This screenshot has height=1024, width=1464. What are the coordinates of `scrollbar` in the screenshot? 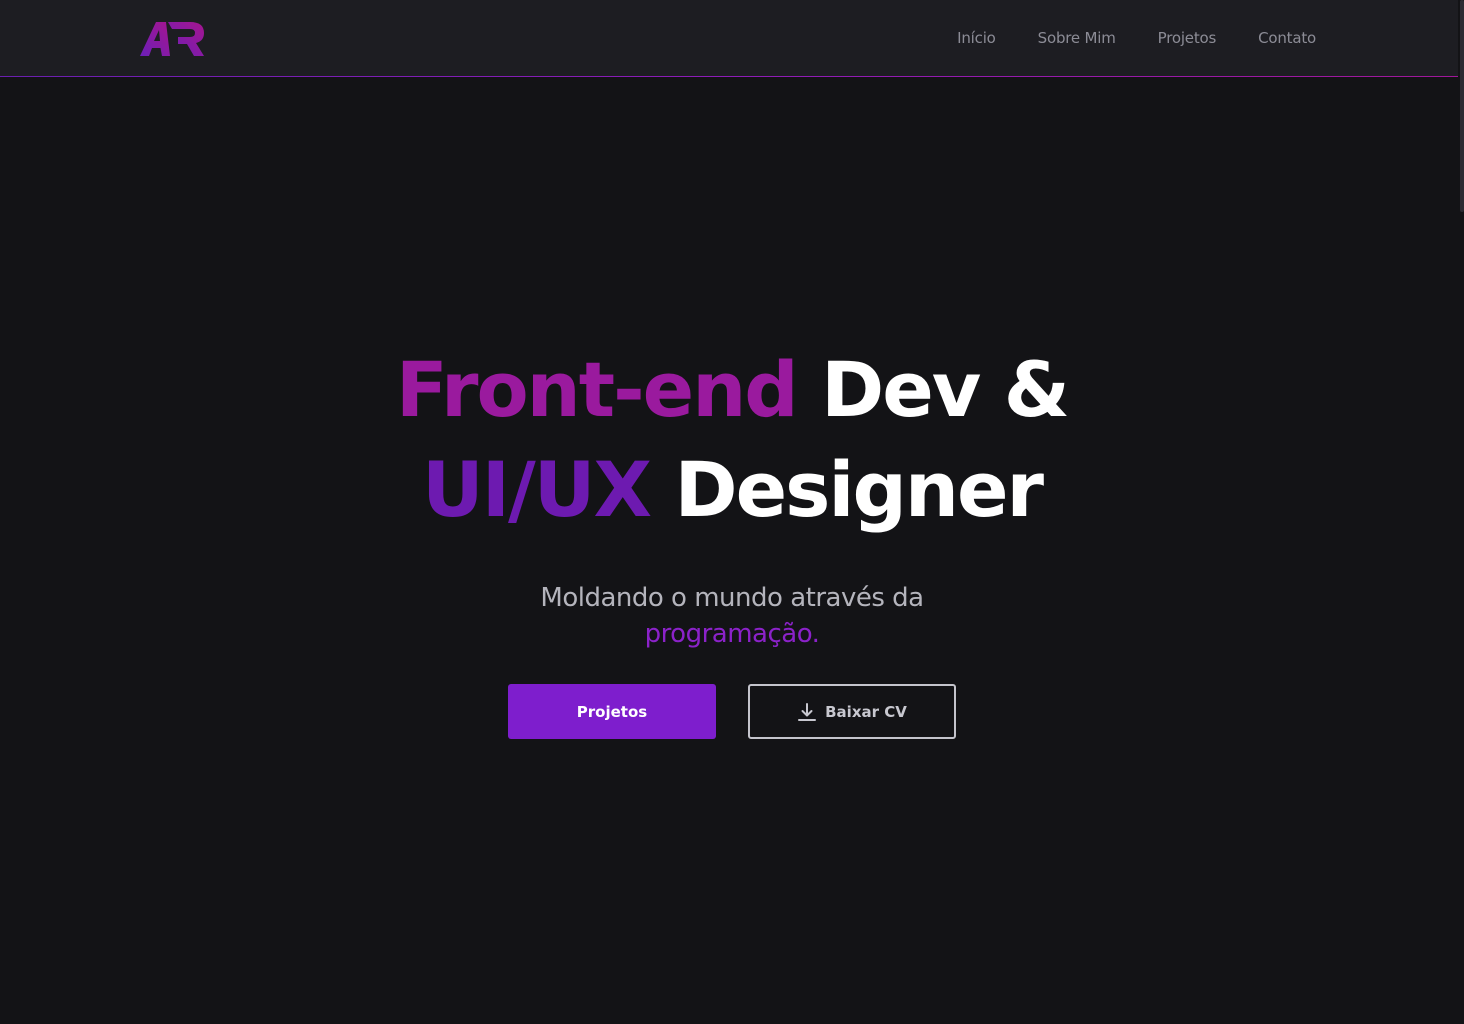 It's located at (1461, 512).